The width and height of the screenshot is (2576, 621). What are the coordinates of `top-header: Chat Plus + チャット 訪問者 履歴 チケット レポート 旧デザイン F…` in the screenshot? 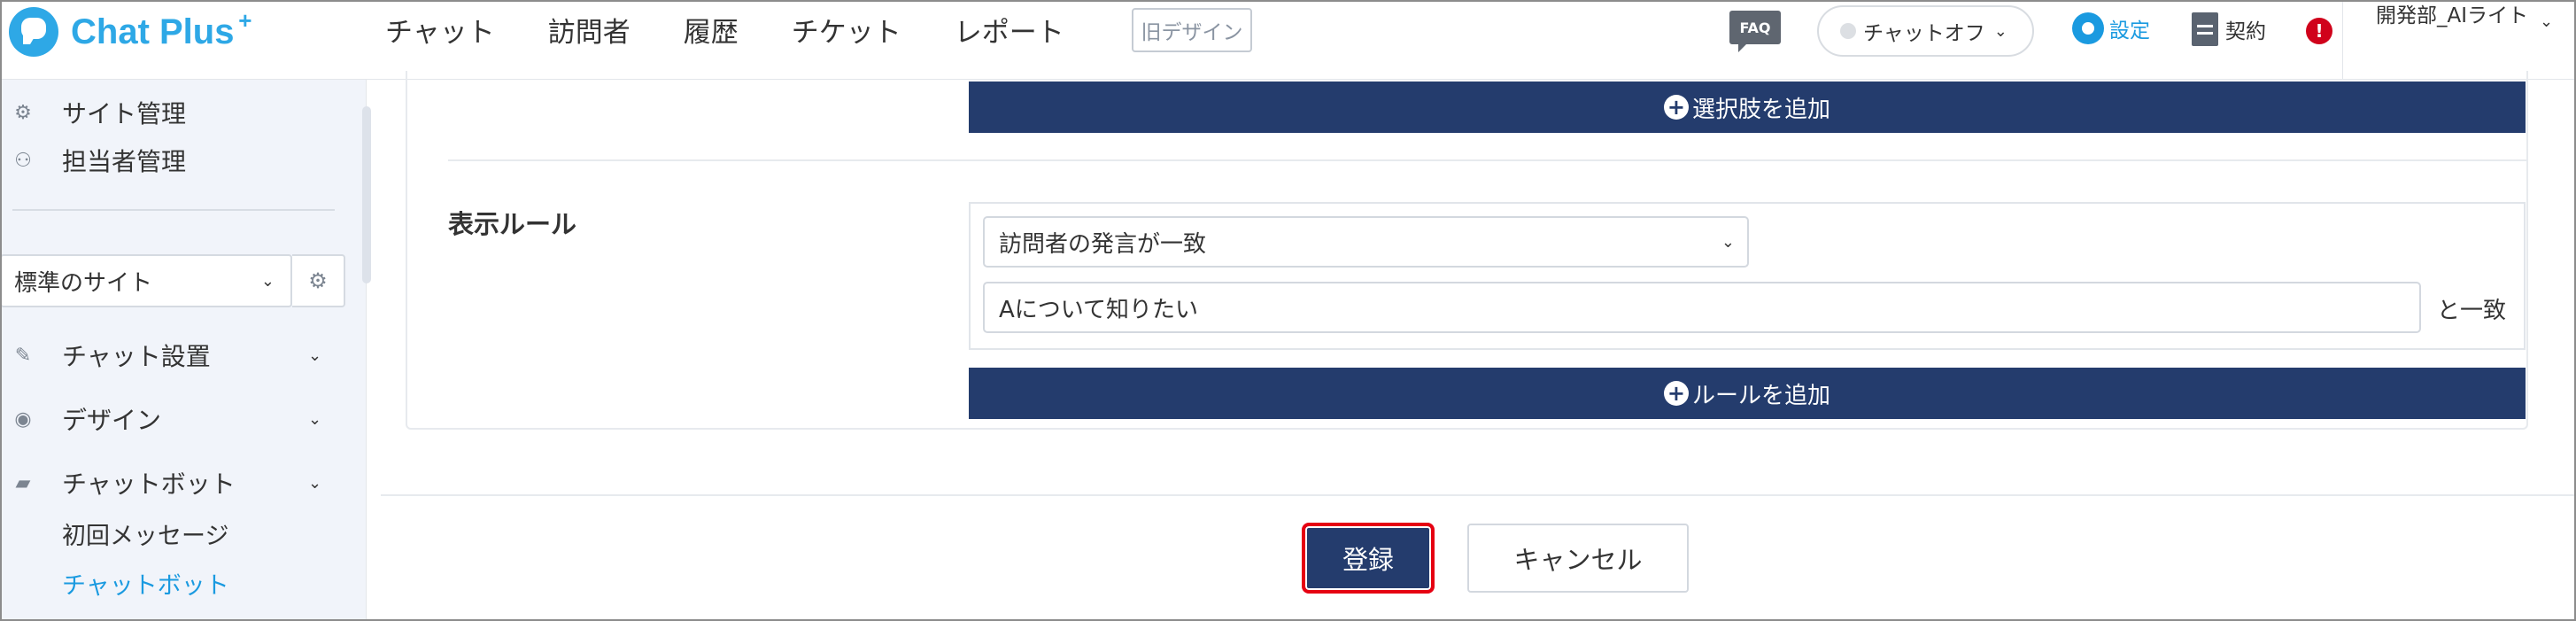 It's located at (1288, 40).